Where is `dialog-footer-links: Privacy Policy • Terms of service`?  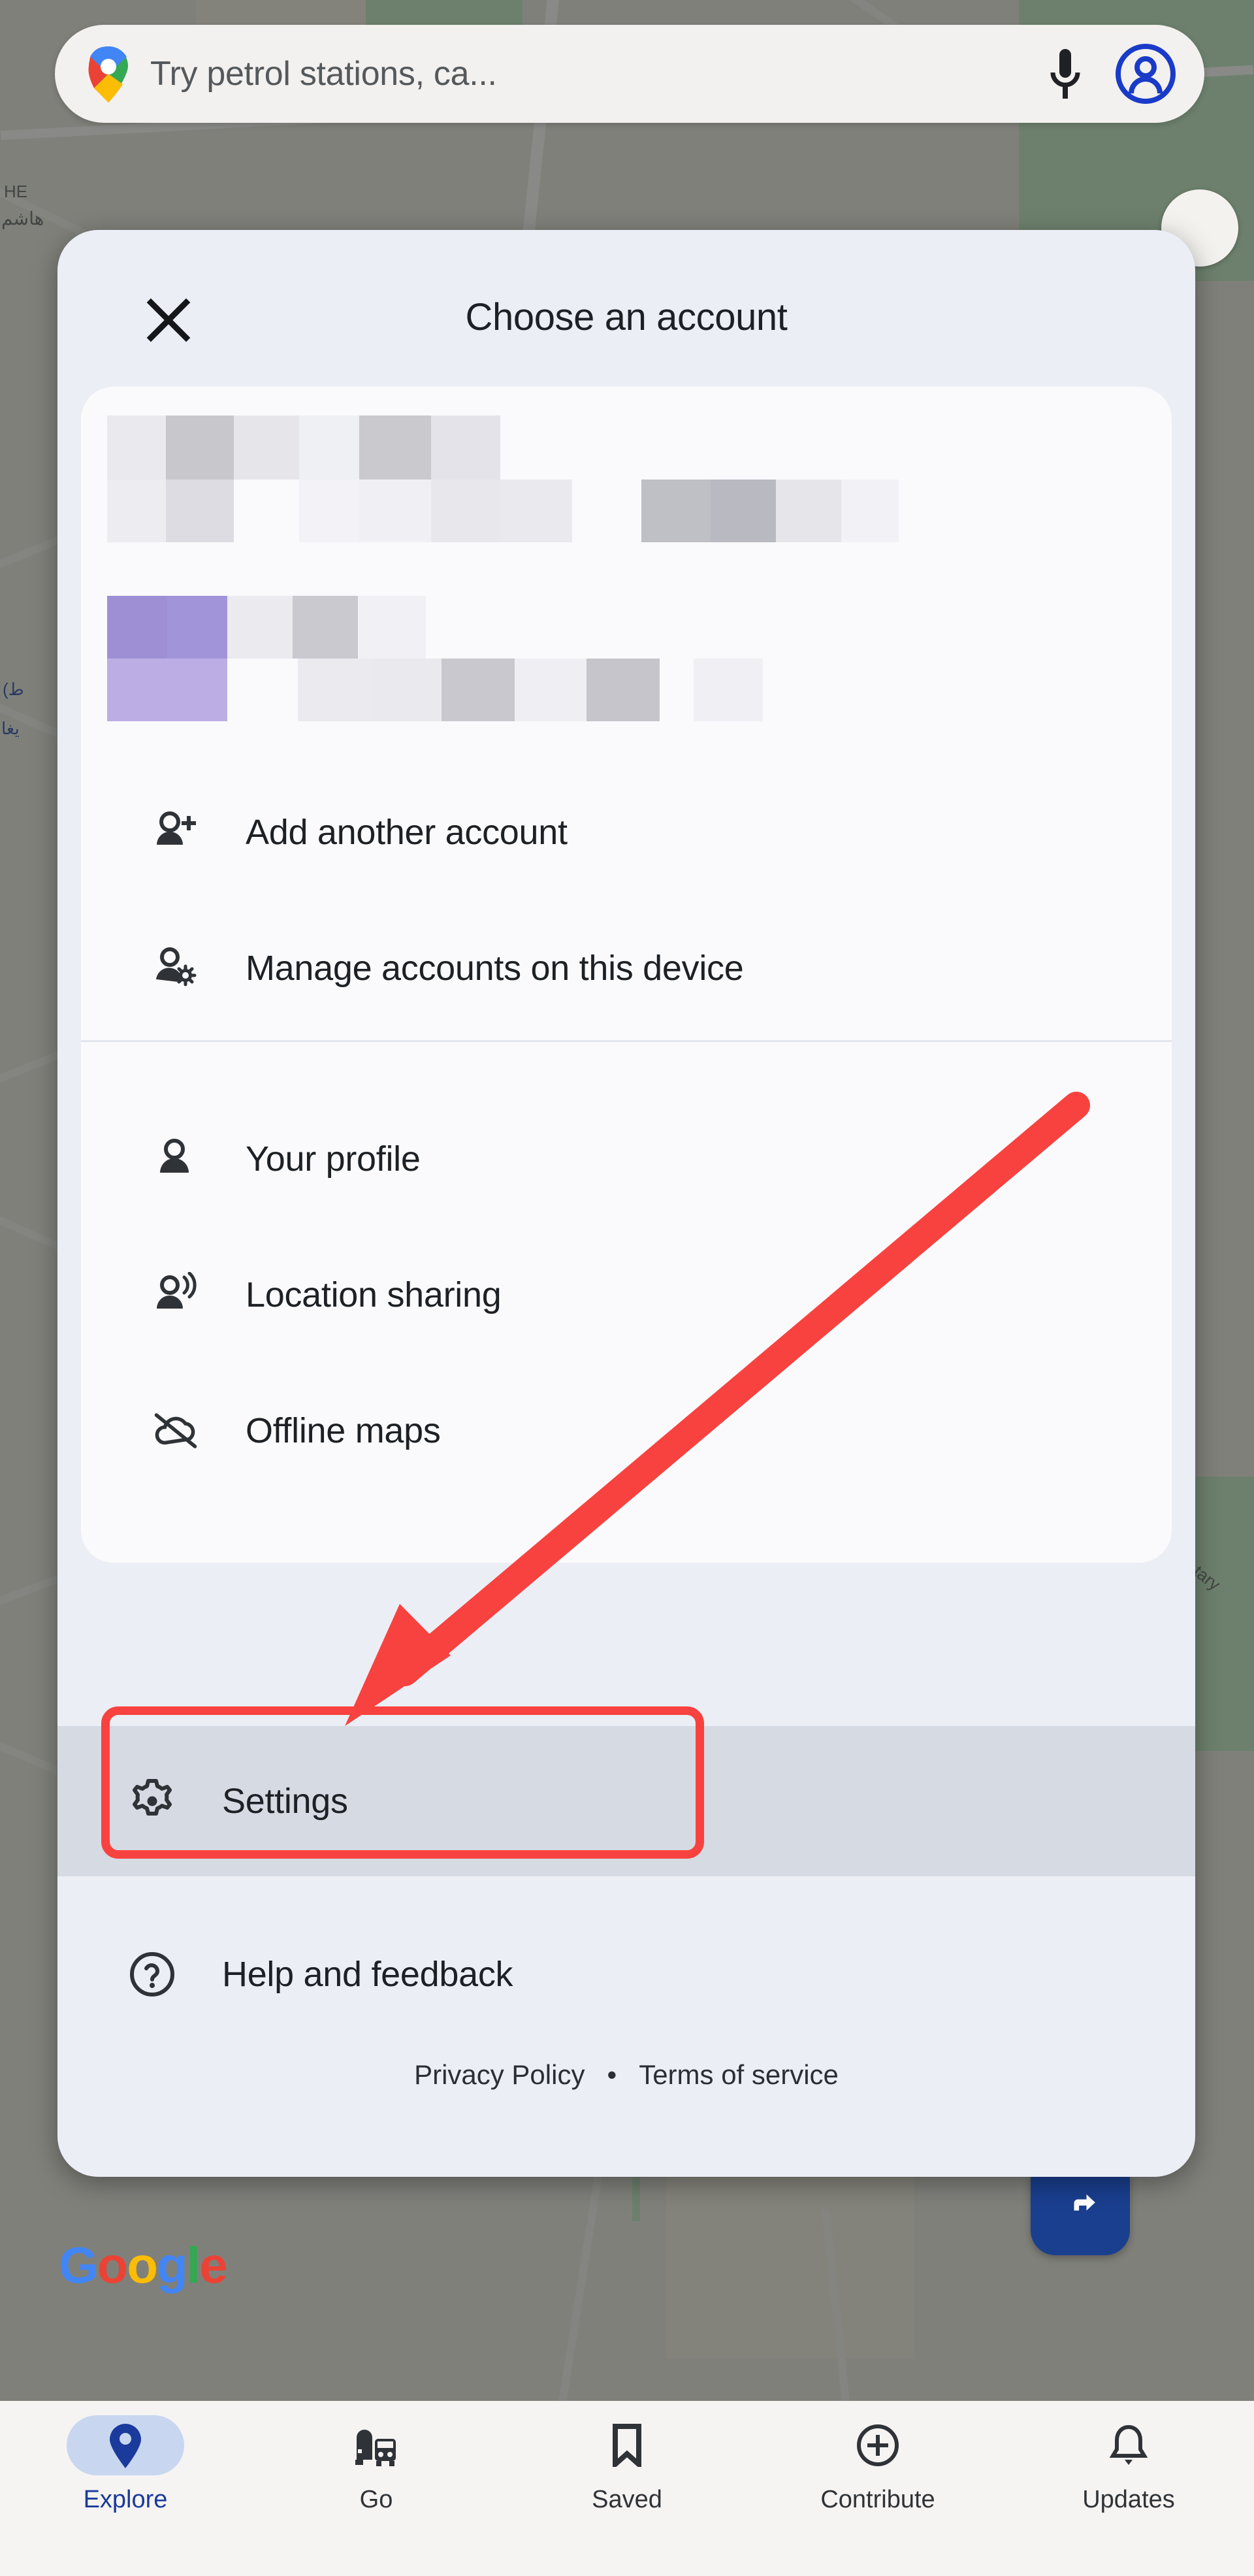 dialog-footer-links: Privacy Policy • Terms of service is located at coordinates (626, 2075).